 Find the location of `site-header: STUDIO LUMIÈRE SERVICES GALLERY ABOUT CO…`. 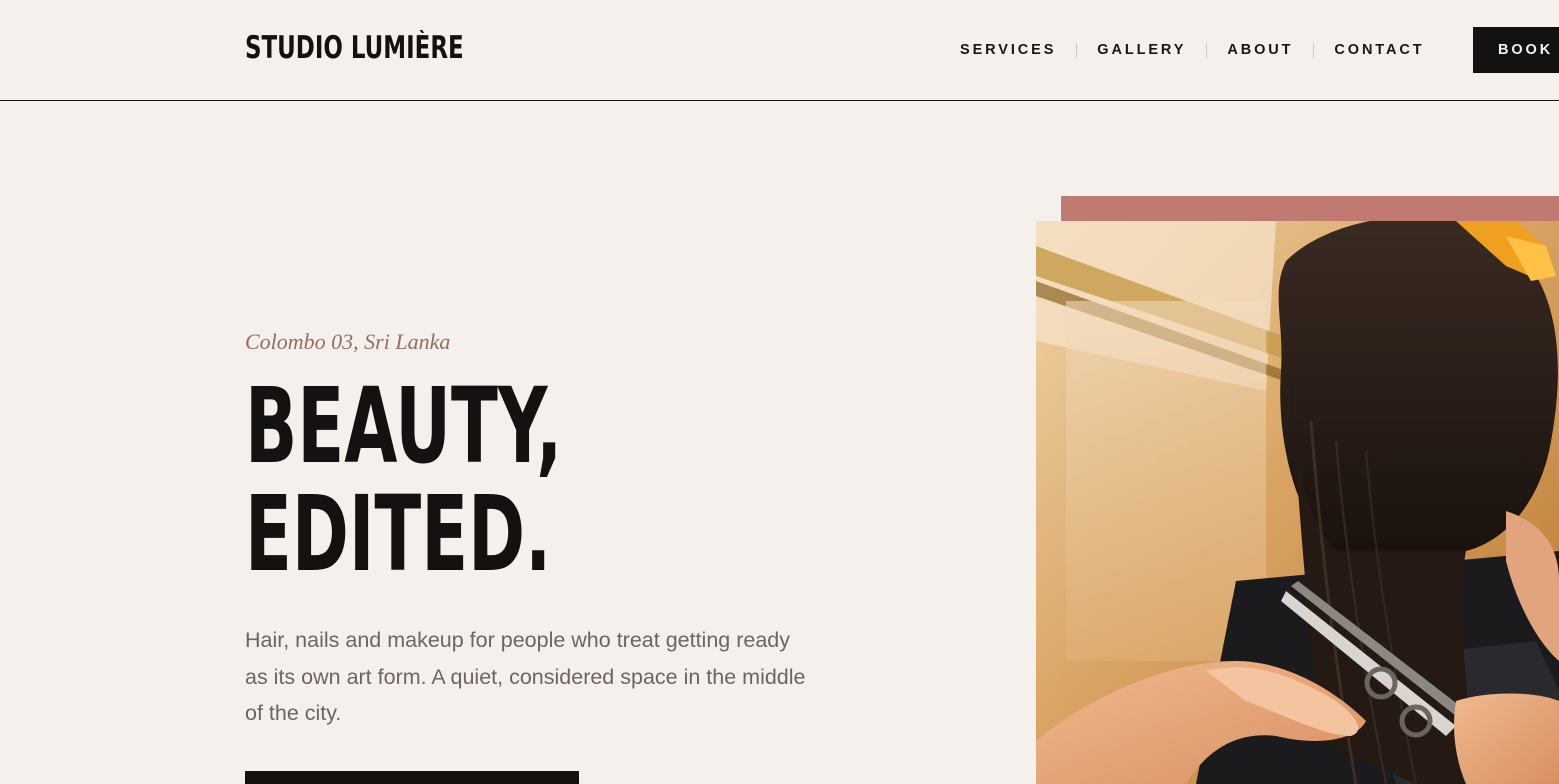

site-header: STUDIO LUMIÈRE SERVICES GALLERY ABOUT CO… is located at coordinates (779, 50).